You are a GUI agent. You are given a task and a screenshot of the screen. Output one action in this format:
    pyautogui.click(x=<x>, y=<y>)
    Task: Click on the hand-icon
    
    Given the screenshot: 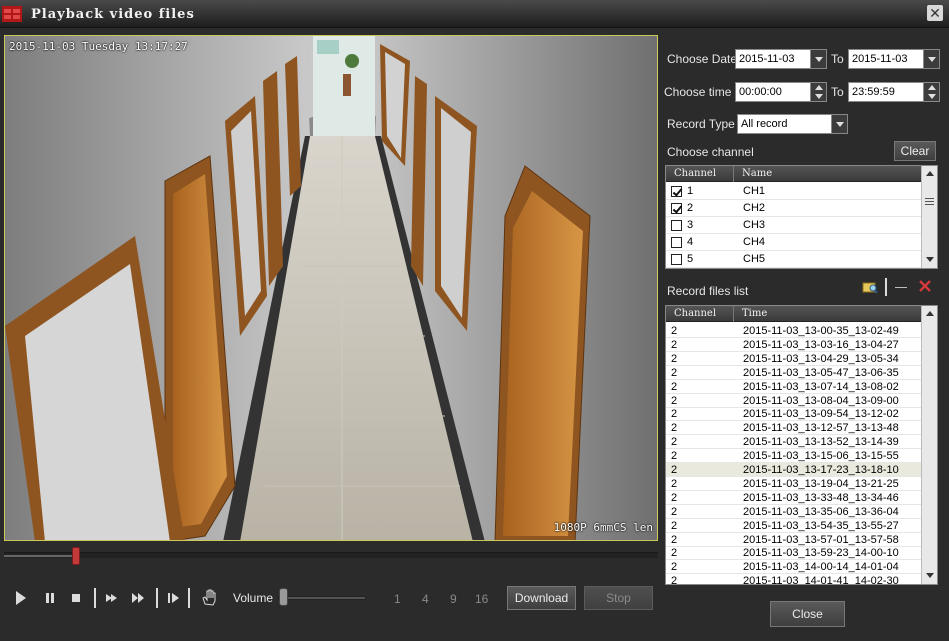 What is the action you would take?
    pyautogui.click(x=209, y=598)
    